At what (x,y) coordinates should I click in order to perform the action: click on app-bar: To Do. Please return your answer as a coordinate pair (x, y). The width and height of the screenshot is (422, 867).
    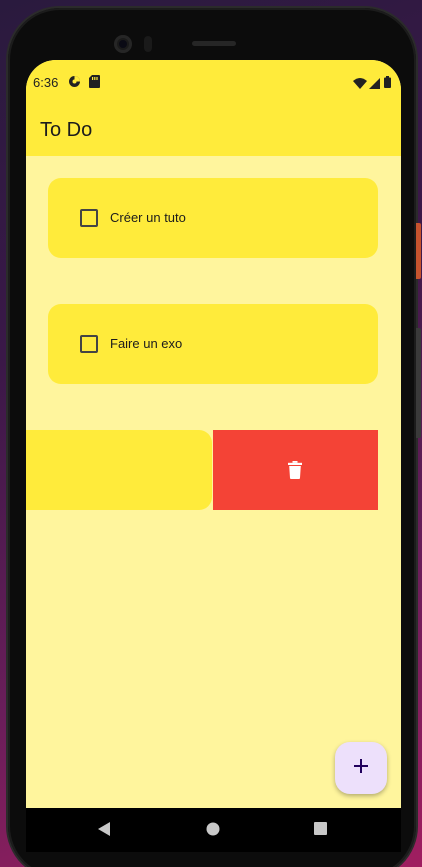
    Looking at the image, I should click on (213, 130).